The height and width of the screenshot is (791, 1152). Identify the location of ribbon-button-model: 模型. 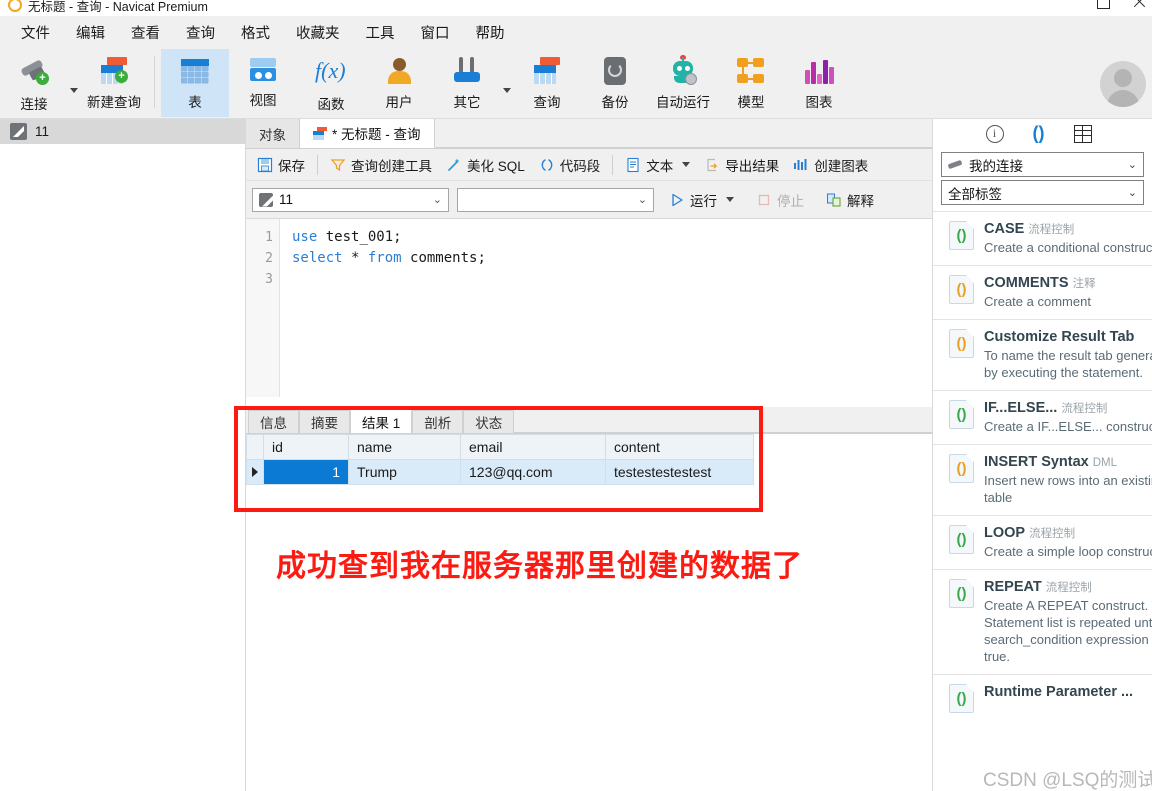
(751, 83).